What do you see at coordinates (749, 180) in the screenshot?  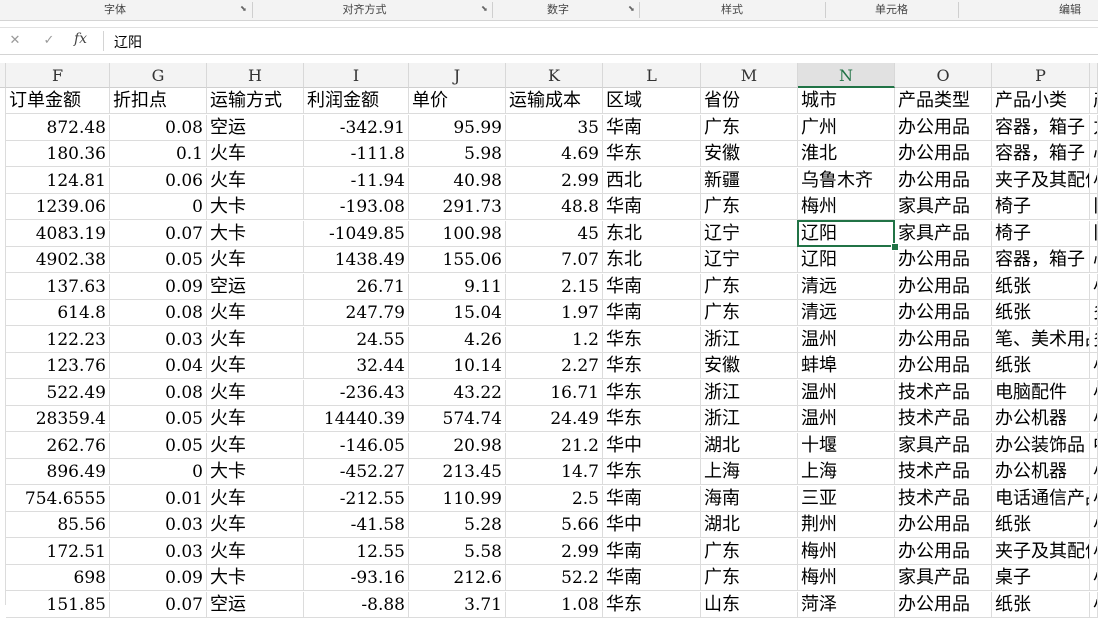 I see `table-cell: 新疆` at bounding box center [749, 180].